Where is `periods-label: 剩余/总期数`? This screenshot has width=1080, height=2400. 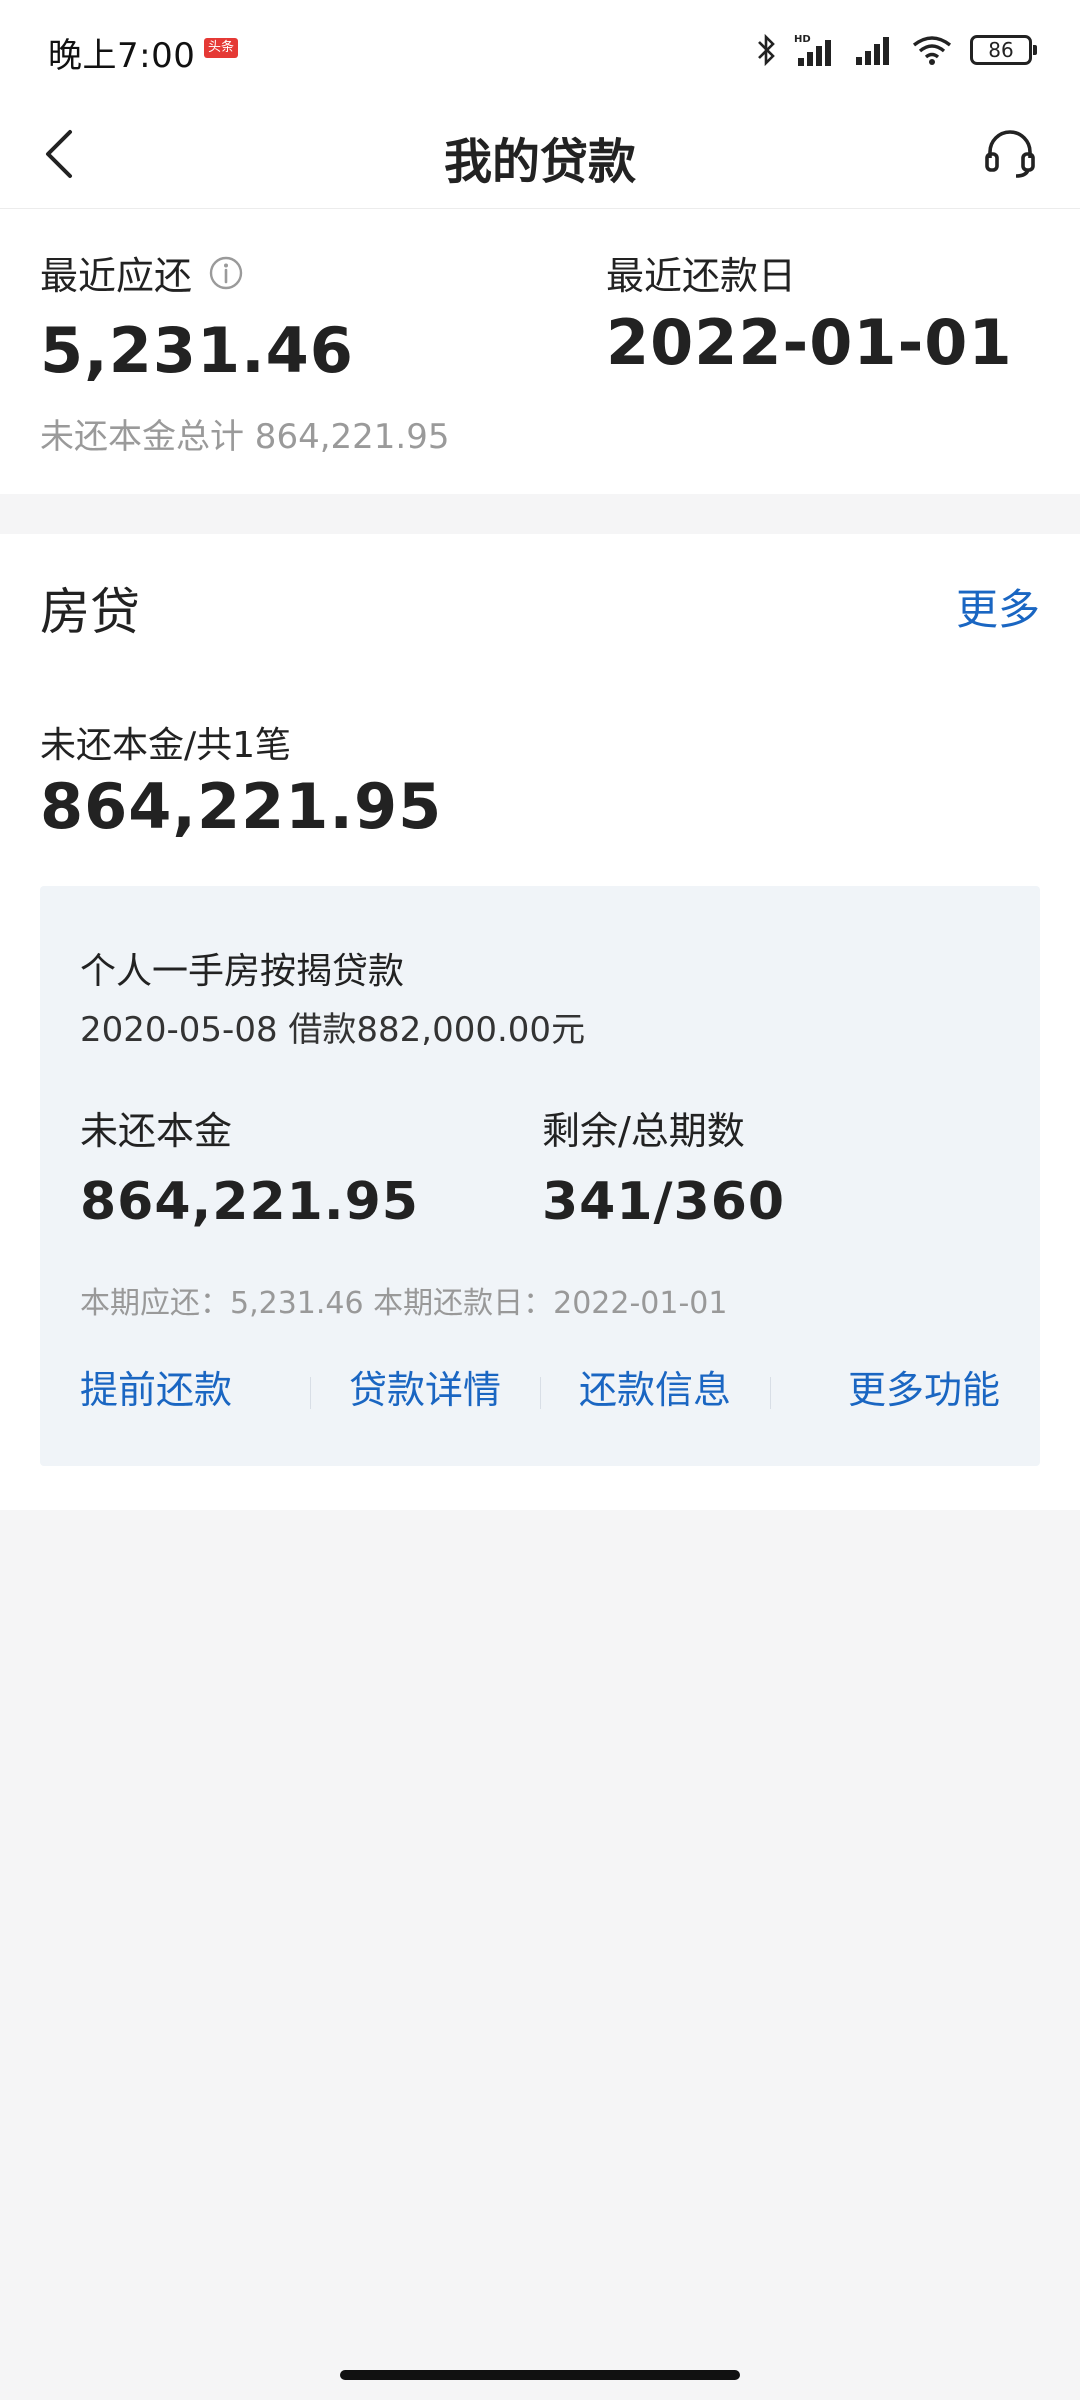 periods-label: 剩余/总期数 is located at coordinates (643, 1131).